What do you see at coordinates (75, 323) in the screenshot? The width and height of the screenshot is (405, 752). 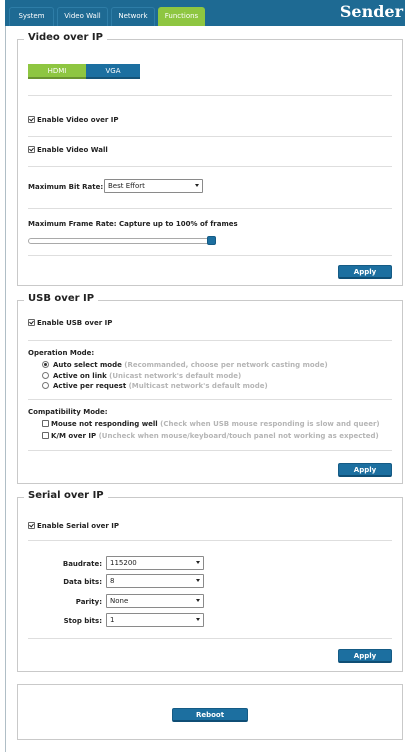 I see `enable-usb-label: Enable USB over IP` at bounding box center [75, 323].